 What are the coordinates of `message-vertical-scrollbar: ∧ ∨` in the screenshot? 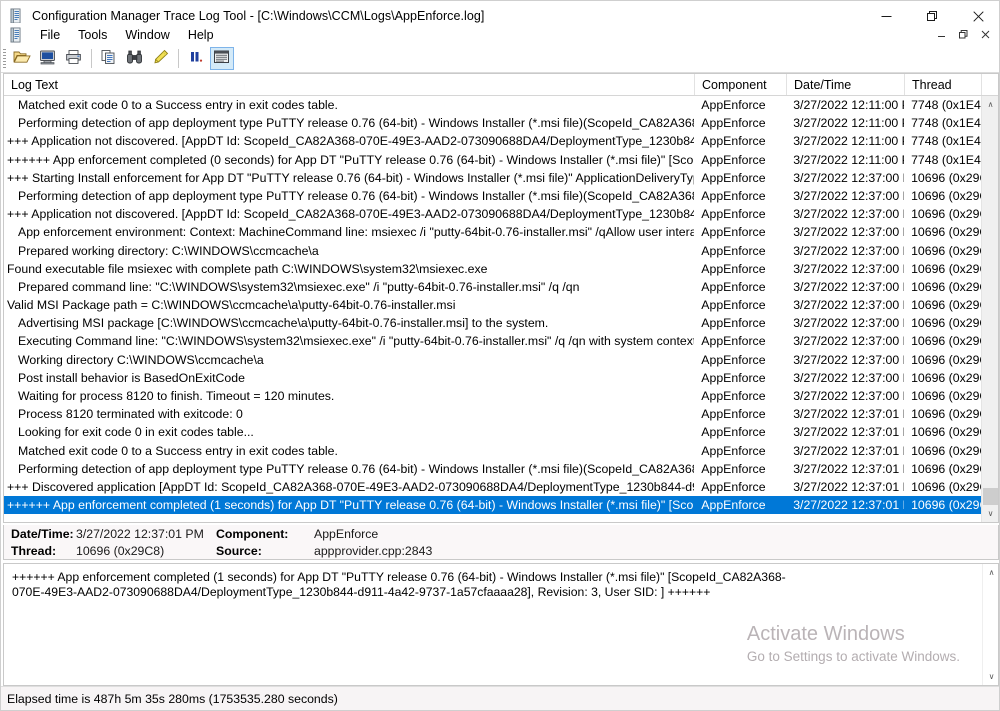 It's located at (990, 624).